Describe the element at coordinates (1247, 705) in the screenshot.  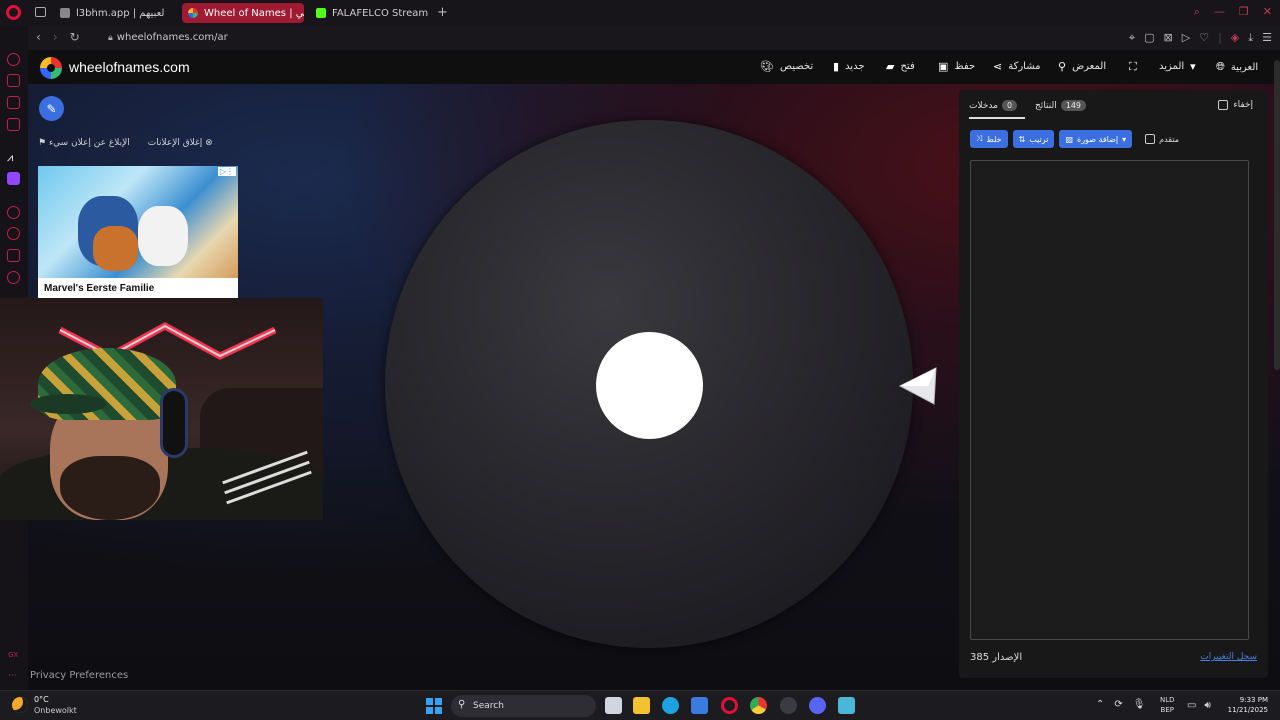
I see `clock: 9:33 PM 11/21/2025` at that location.